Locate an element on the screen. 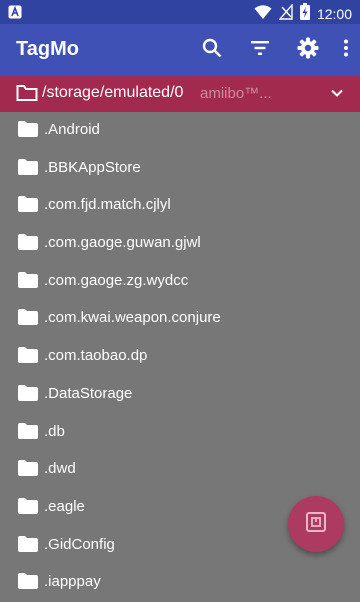  file-name: .eagle is located at coordinates (64, 506).